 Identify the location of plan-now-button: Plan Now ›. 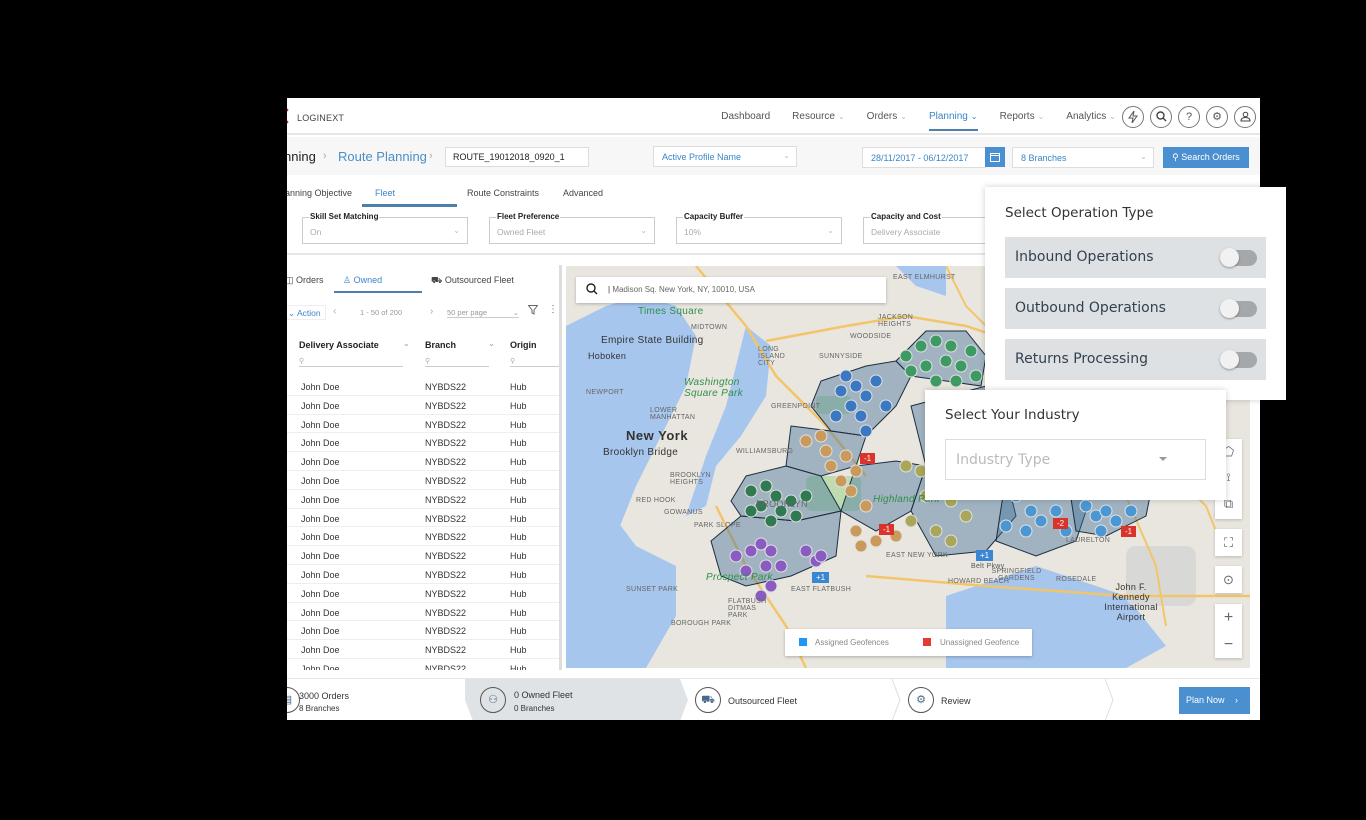
(1214, 700).